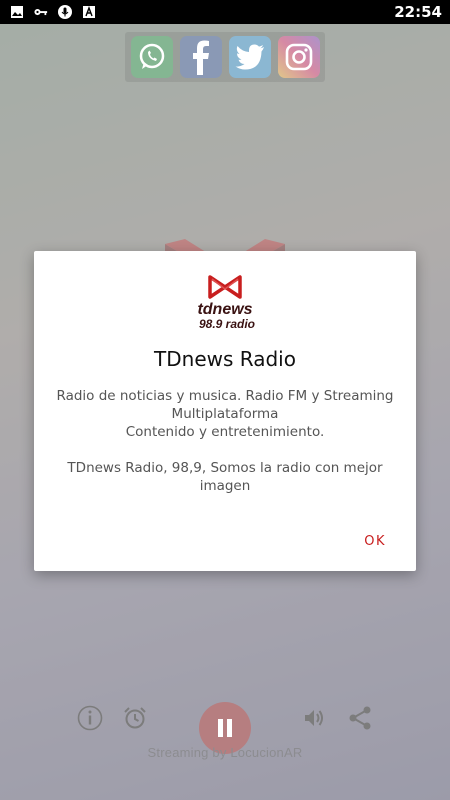 This screenshot has height=800, width=450. What do you see at coordinates (89, 12) in the screenshot?
I see `text-a-icon` at bounding box center [89, 12].